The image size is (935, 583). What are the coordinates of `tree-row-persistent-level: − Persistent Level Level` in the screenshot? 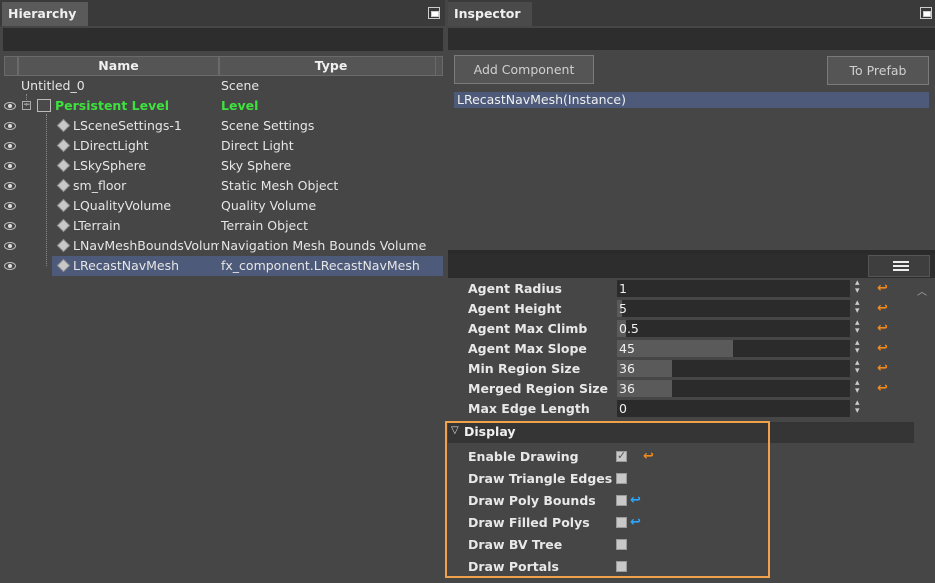 It's located at (221, 106).